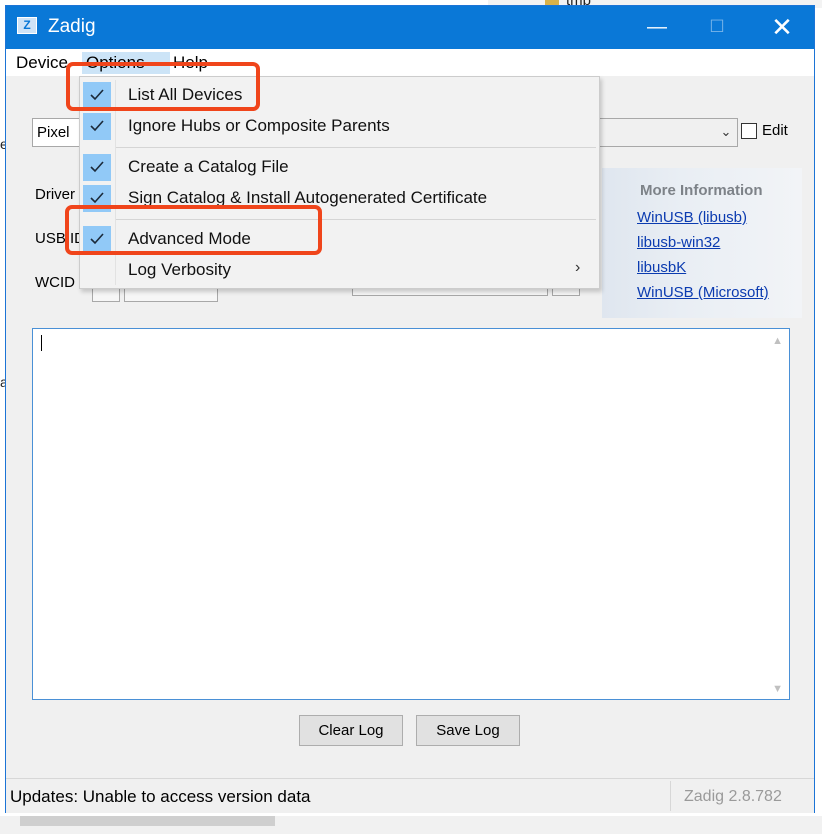 This screenshot has width=822, height=834. I want to click on background-scrollbar, so click(147, 821).